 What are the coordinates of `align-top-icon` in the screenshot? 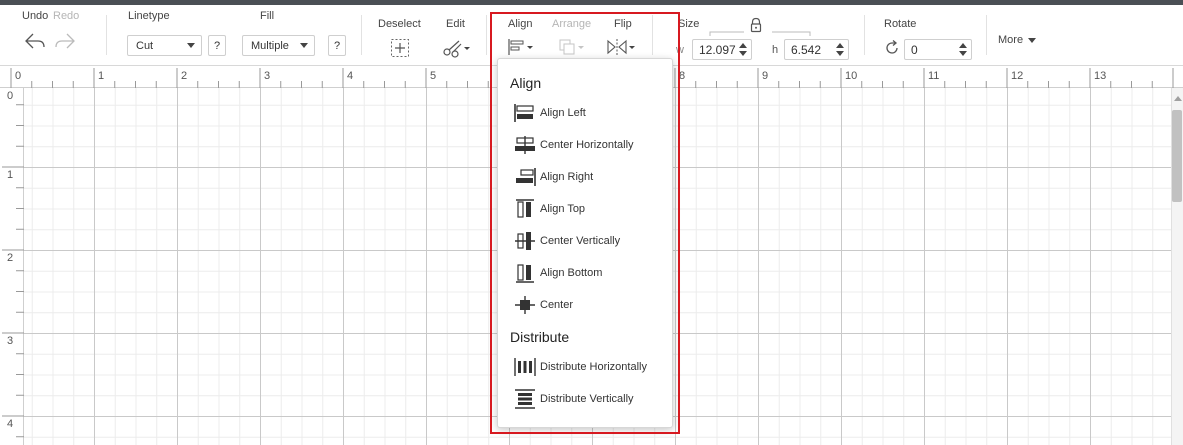 It's located at (526, 209).